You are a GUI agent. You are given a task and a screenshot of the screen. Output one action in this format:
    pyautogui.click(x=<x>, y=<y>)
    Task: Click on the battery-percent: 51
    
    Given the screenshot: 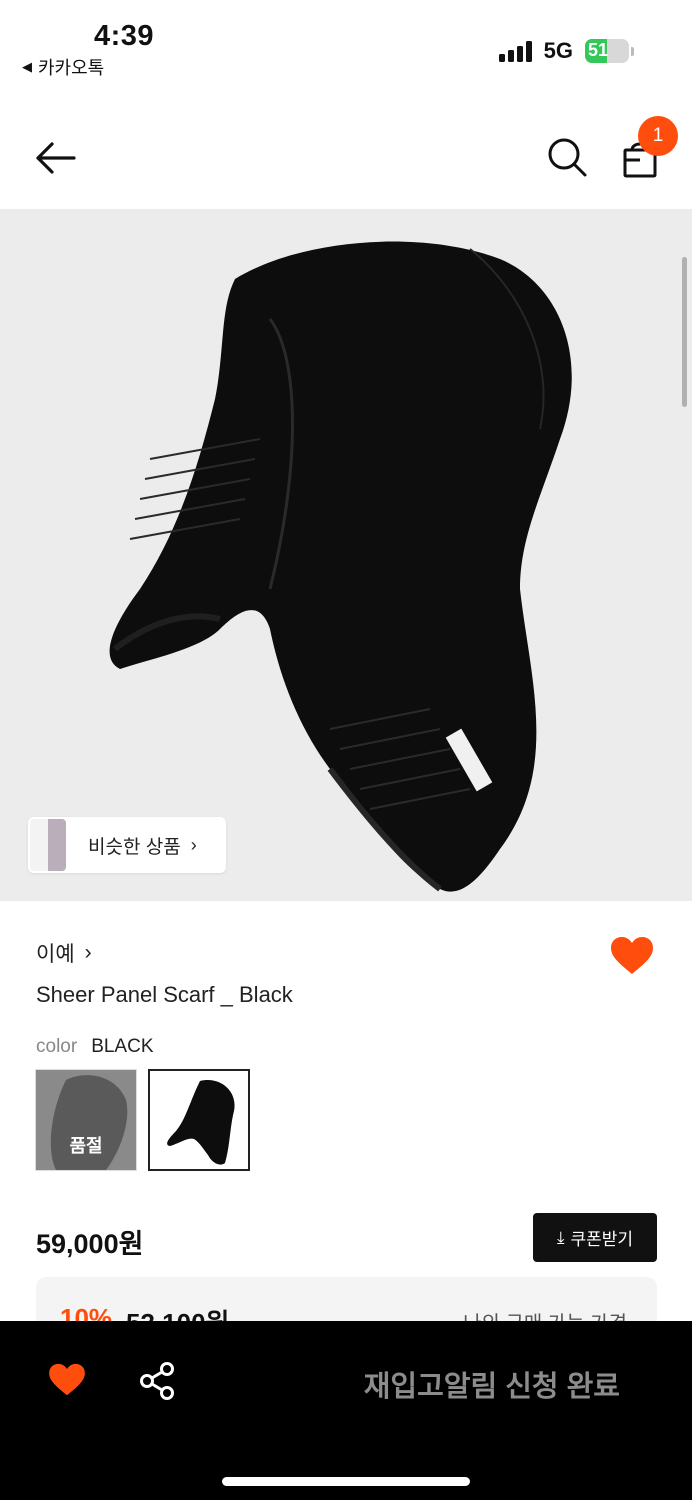 What is the action you would take?
    pyautogui.click(x=598, y=50)
    